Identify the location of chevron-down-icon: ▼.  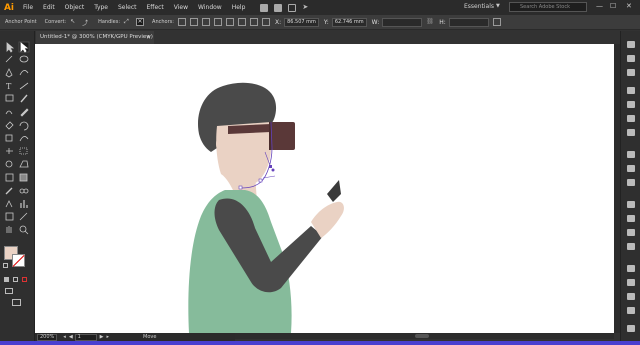
(498, 6).